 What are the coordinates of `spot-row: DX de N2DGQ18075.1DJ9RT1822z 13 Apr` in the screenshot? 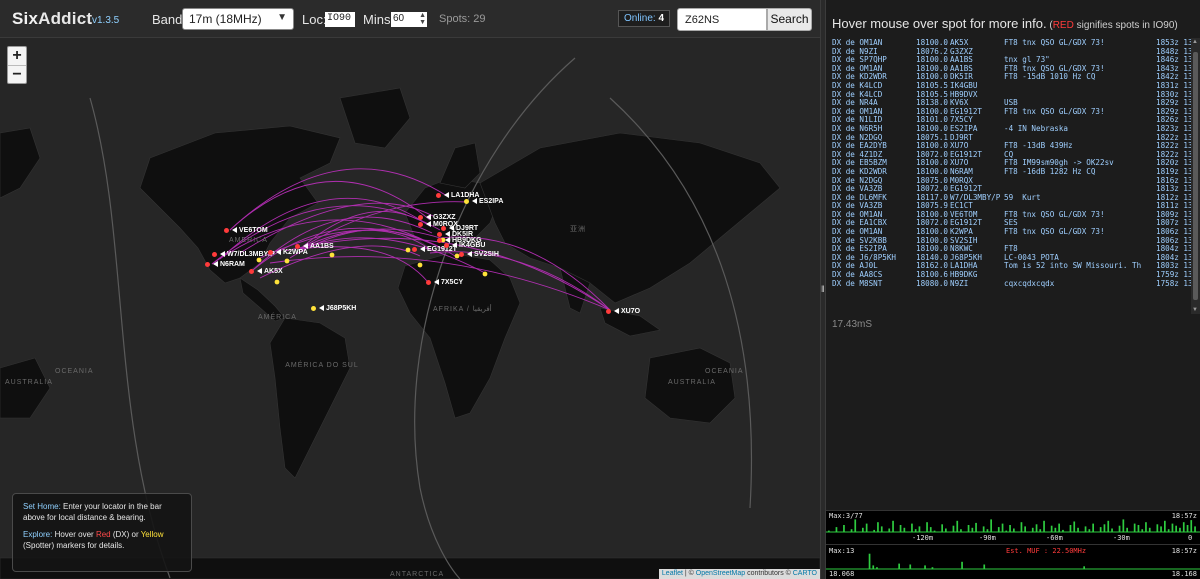 It's located at (1015, 138).